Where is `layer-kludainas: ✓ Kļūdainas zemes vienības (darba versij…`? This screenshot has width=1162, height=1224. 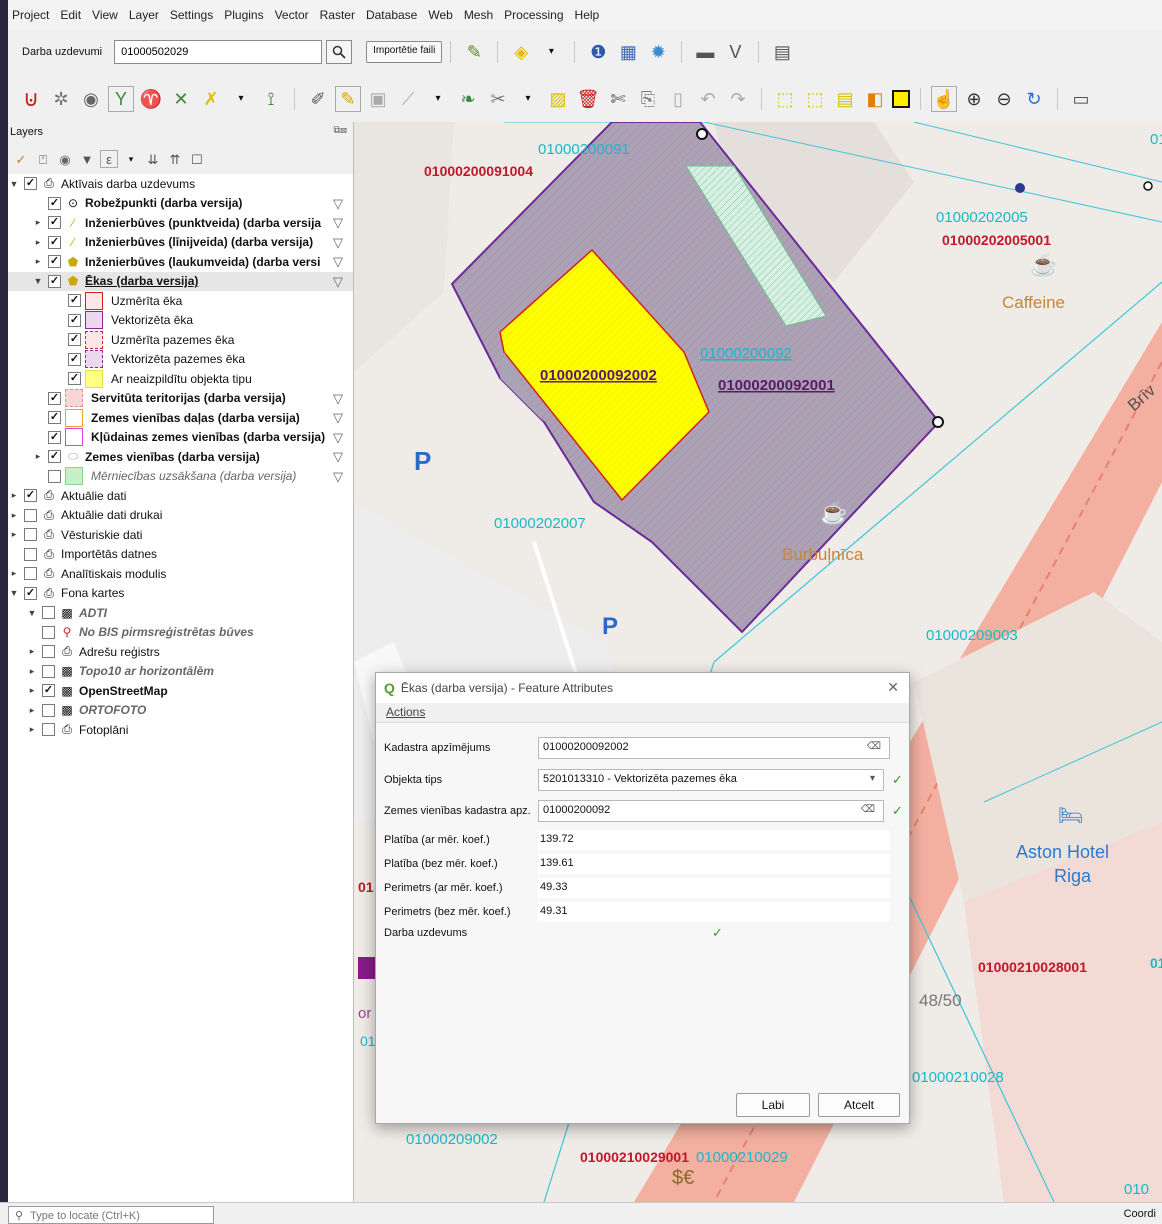 layer-kludainas: ✓ Kļūdainas zemes vienības (darba versij… is located at coordinates (180, 438).